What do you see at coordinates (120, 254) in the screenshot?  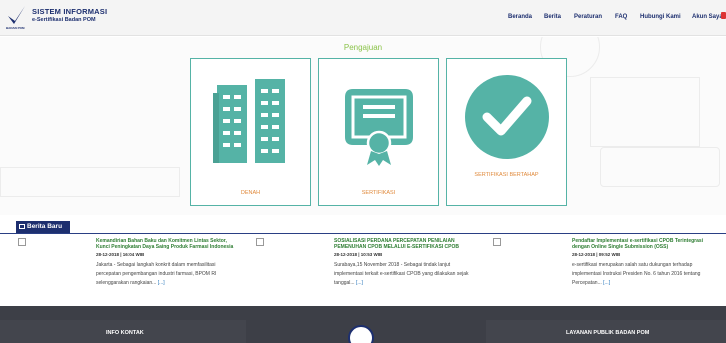 I see `news-date: 28-12-2018 | 16:04 WIB` at bounding box center [120, 254].